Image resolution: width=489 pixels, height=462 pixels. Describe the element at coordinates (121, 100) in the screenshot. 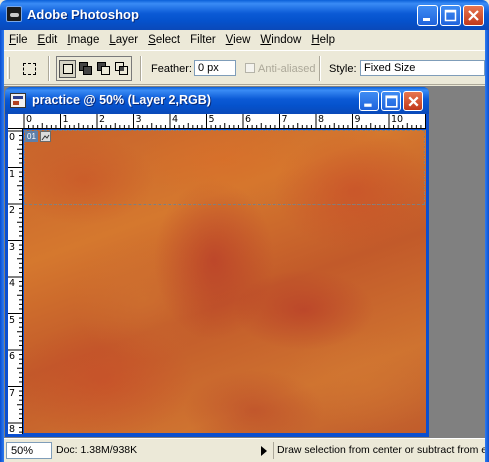

I see `document-title: practice @ 50% (Layer 2,RGB)` at that location.